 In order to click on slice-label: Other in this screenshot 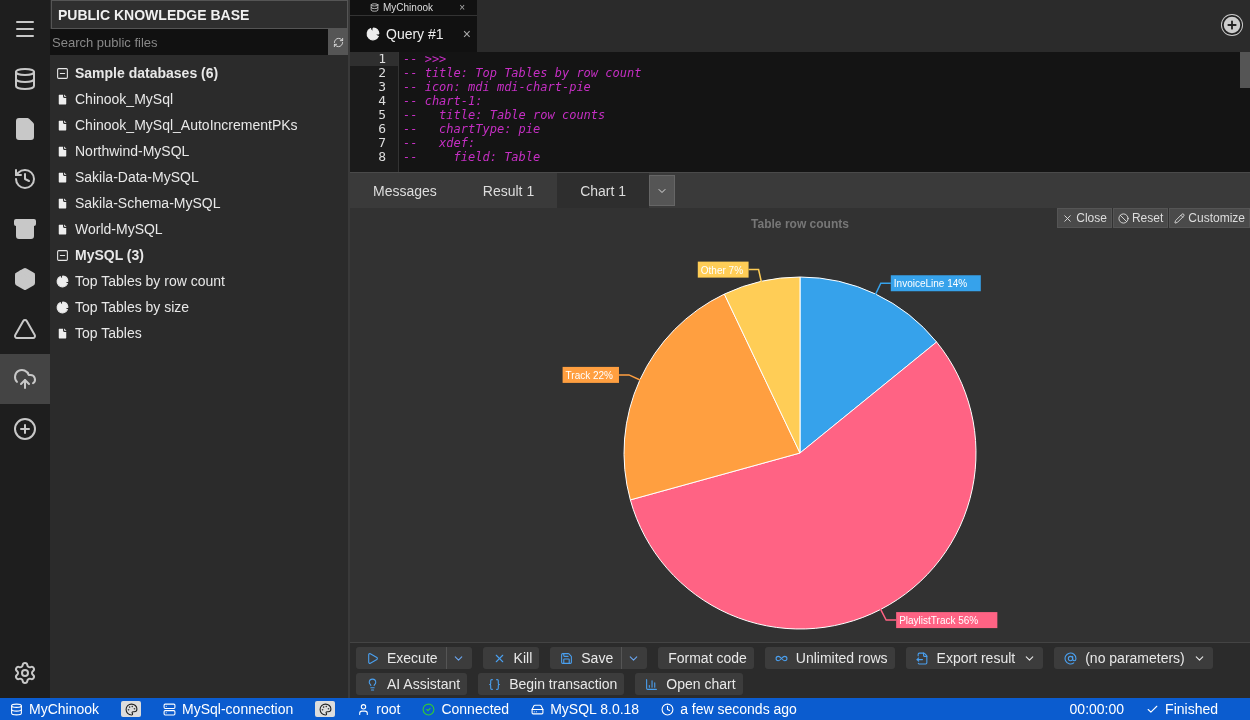, I will do `click(713, 270)`.